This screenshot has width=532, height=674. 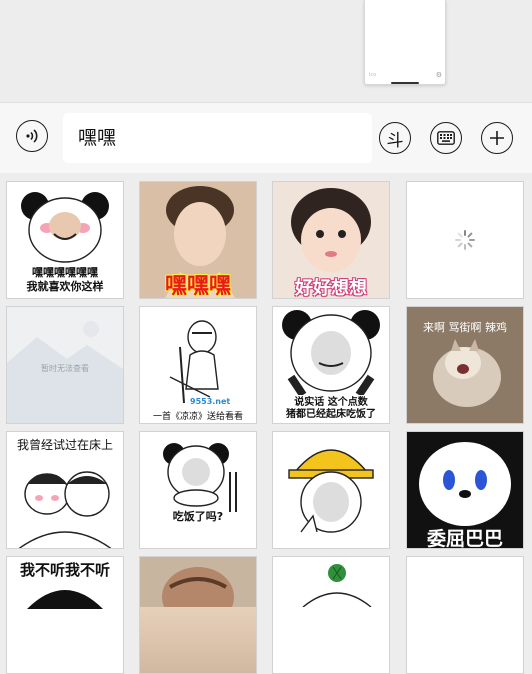 What do you see at coordinates (64, 445) in the screenshot?
I see `sticker-caption: 我曾经试过在床上` at bounding box center [64, 445].